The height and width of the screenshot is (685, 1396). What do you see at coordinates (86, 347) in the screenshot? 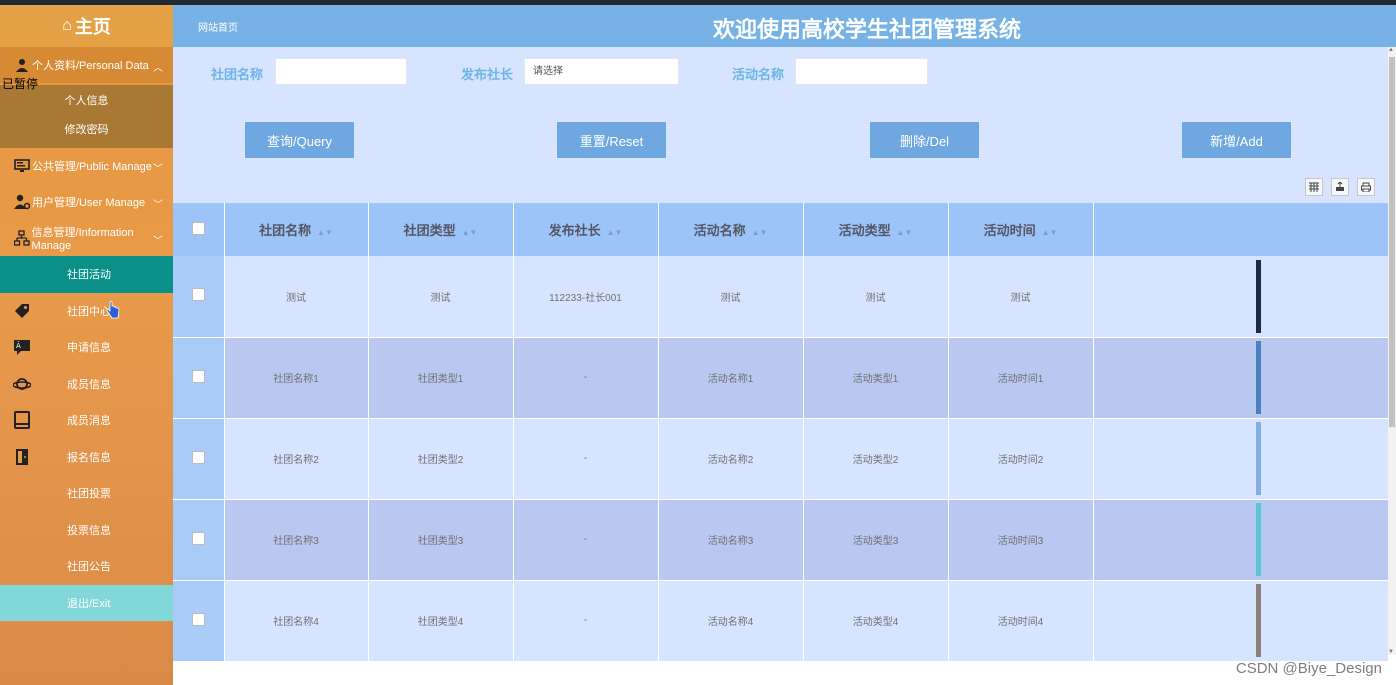
I see `sidebar-item-application-info: Ā 申请信息` at bounding box center [86, 347].